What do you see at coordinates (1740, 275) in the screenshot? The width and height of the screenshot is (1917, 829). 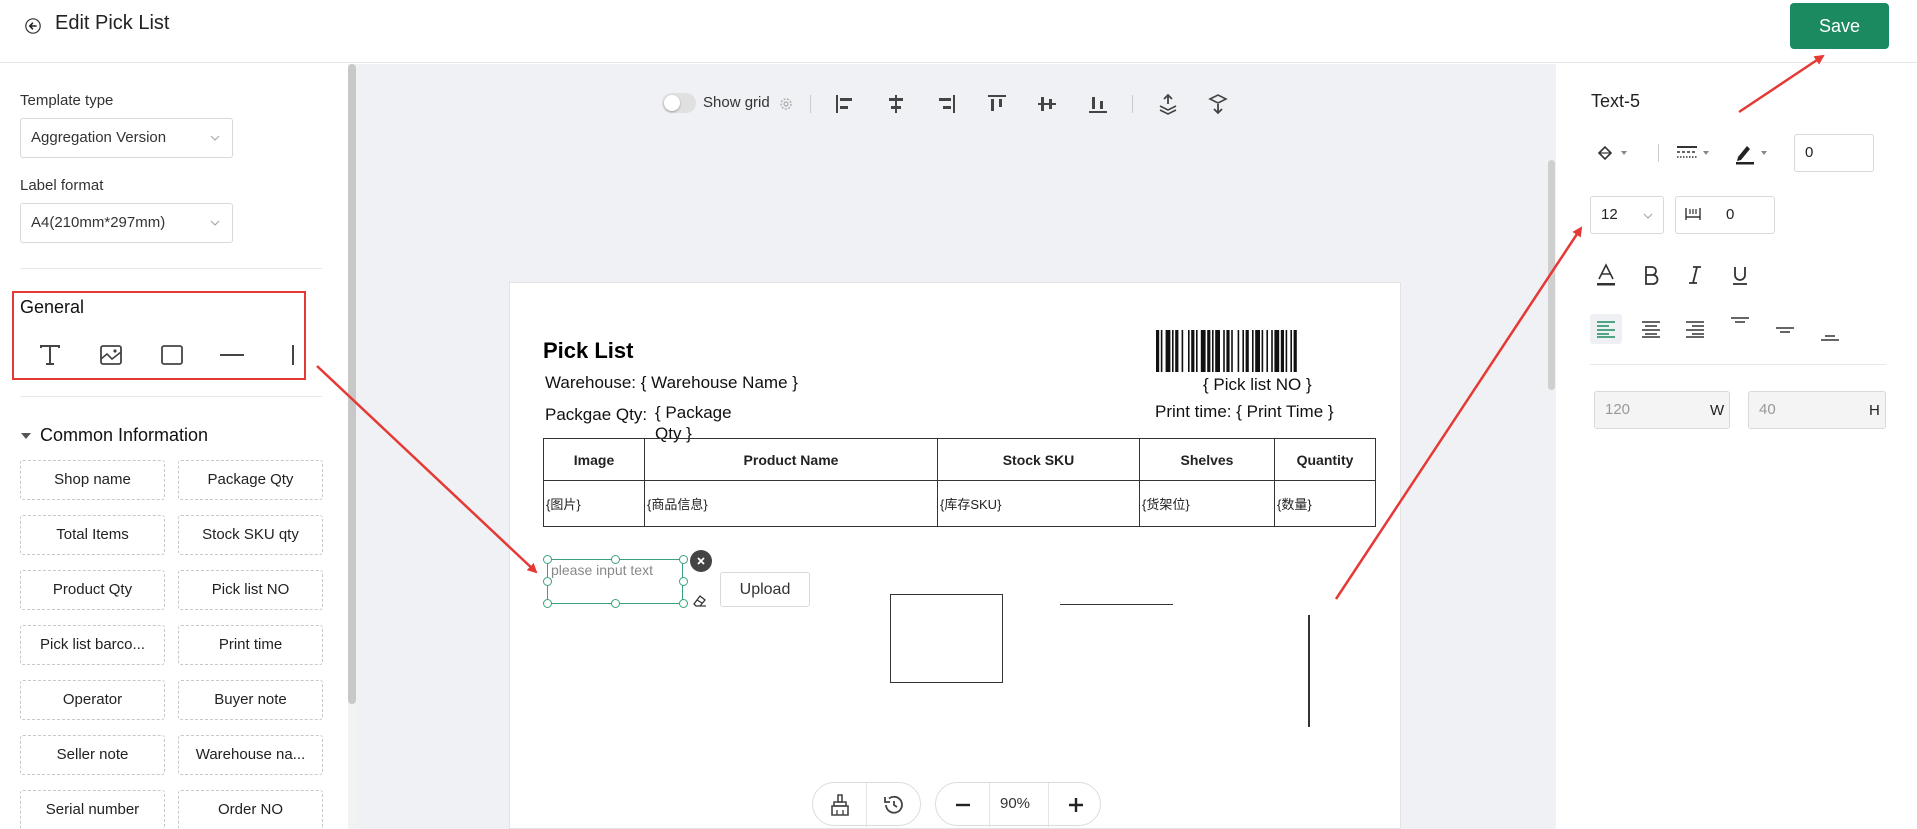 I see `underline-button` at bounding box center [1740, 275].